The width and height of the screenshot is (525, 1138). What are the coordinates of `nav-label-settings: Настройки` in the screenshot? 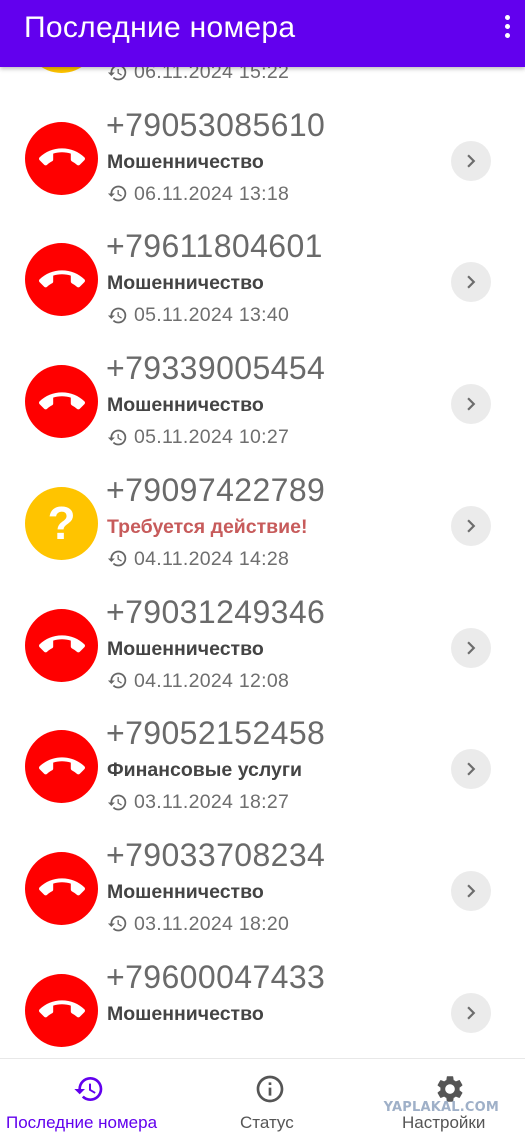 It's located at (444, 1122).